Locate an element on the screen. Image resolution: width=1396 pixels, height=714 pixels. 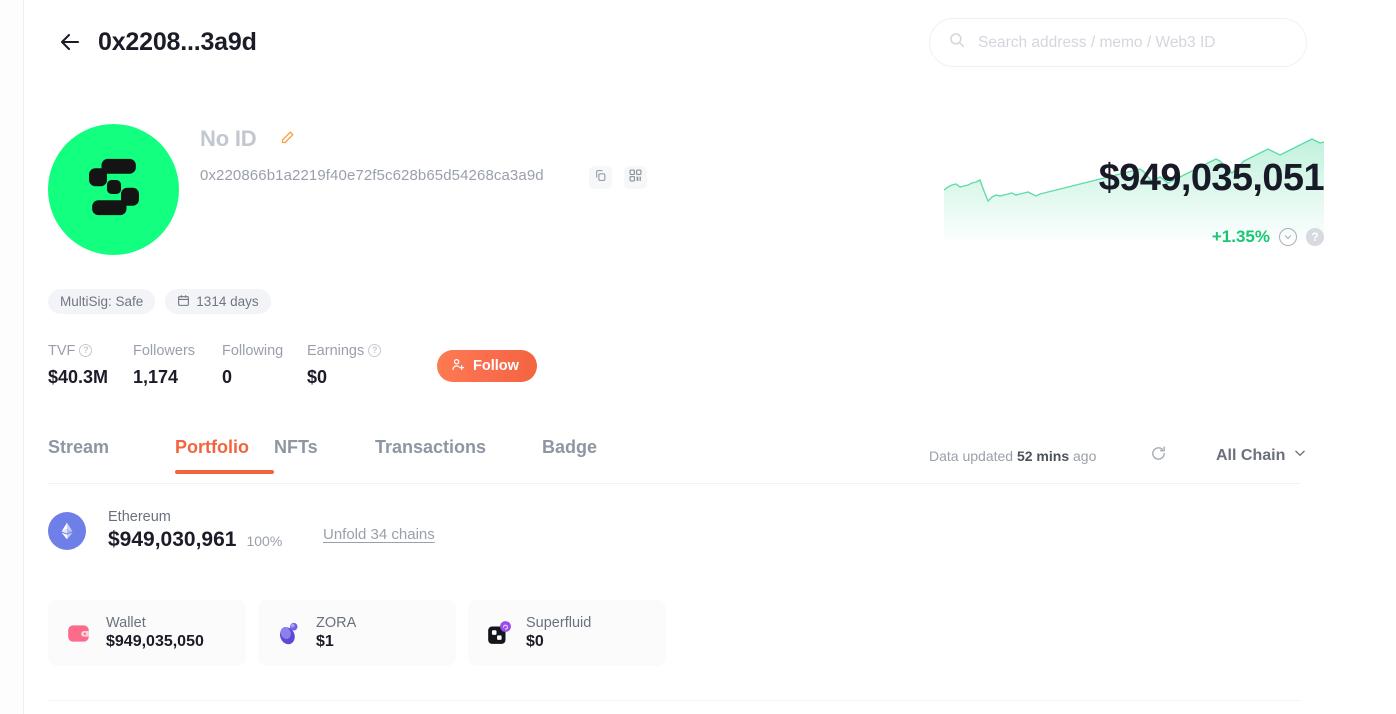
tag-multisig: MultiSig: Safe is located at coordinates (102, 301).